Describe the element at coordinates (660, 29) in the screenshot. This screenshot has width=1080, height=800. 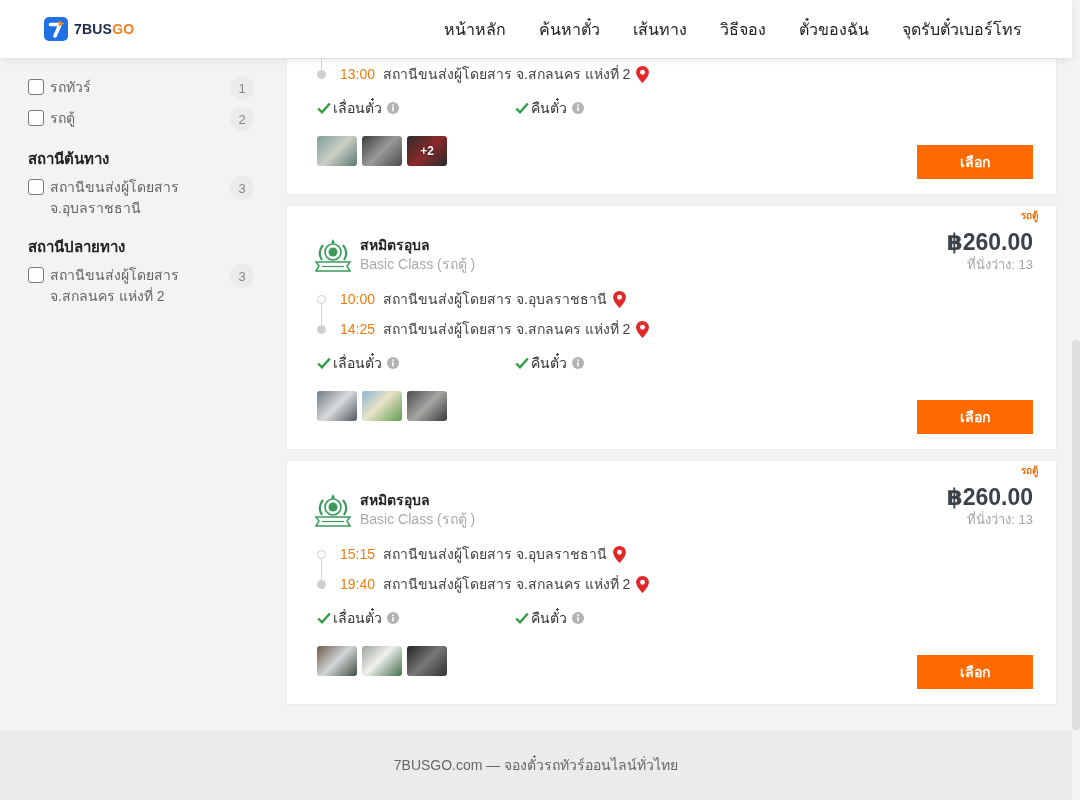
I see `nav-link: เส้นทาง` at that location.